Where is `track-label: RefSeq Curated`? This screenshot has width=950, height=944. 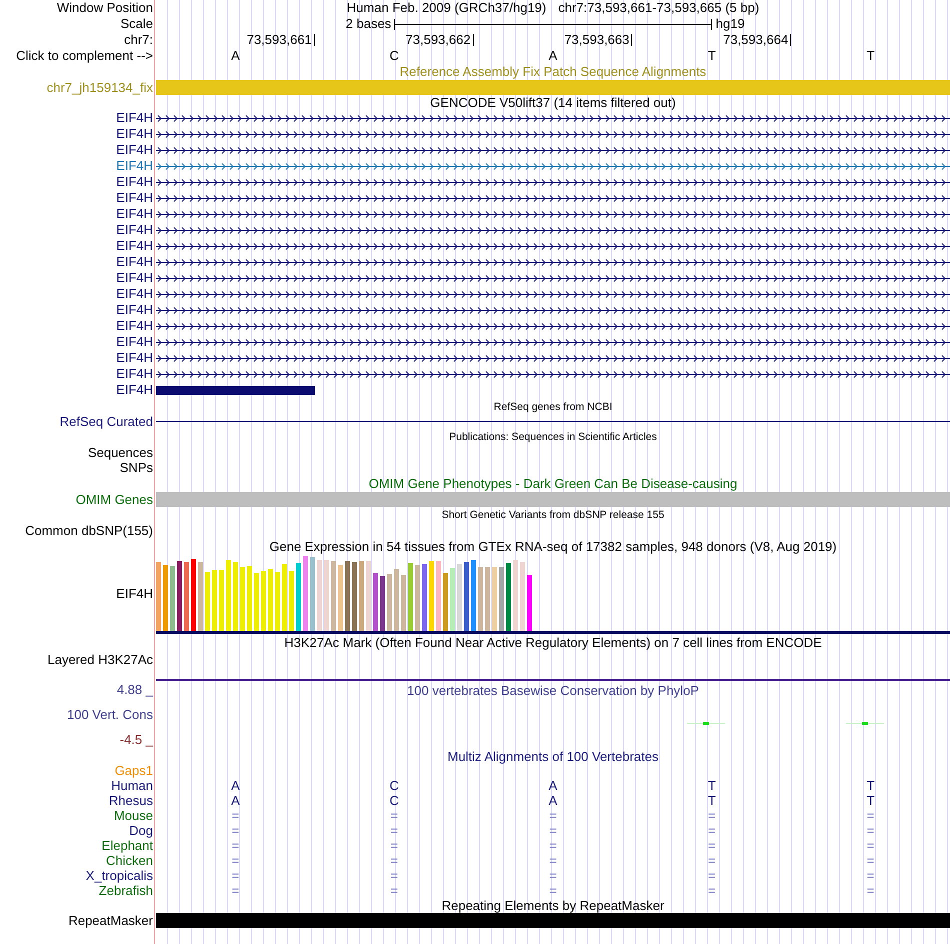 track-label: RefSeq Curated is located at coordinates (106, 421).